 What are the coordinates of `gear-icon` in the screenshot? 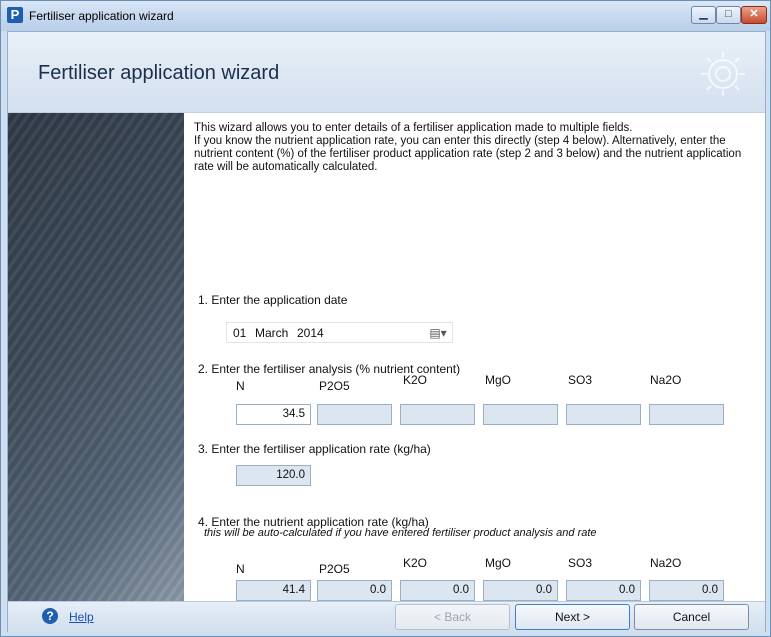 It's located at (723, 74).